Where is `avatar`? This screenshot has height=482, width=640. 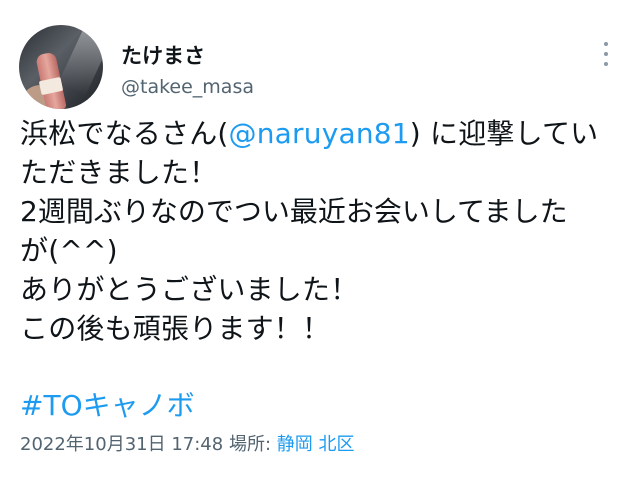
avatar is located at coordinates (61, 67).